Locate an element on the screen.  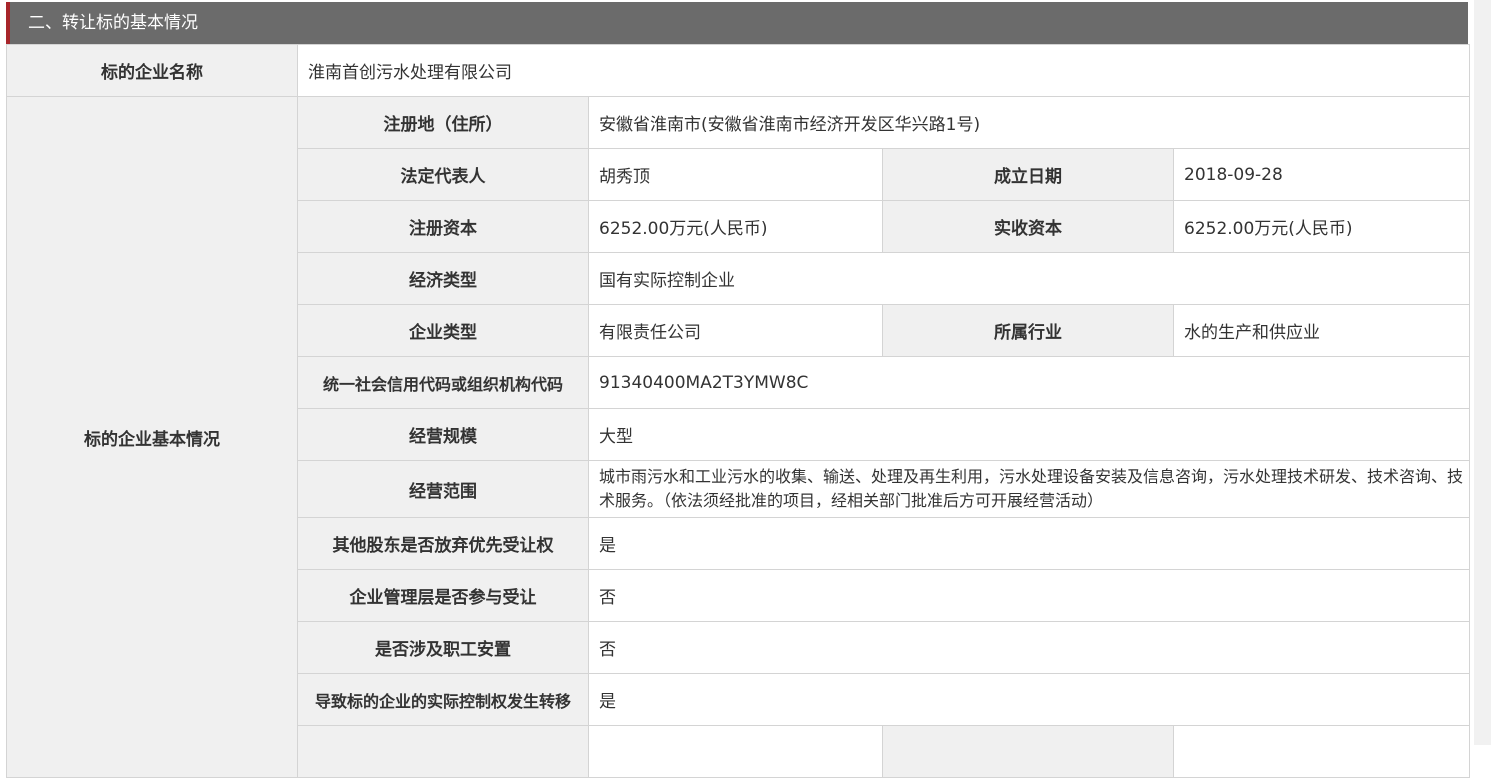
registered-capital-label: 注册资本 is located at coordinates (443, 226).